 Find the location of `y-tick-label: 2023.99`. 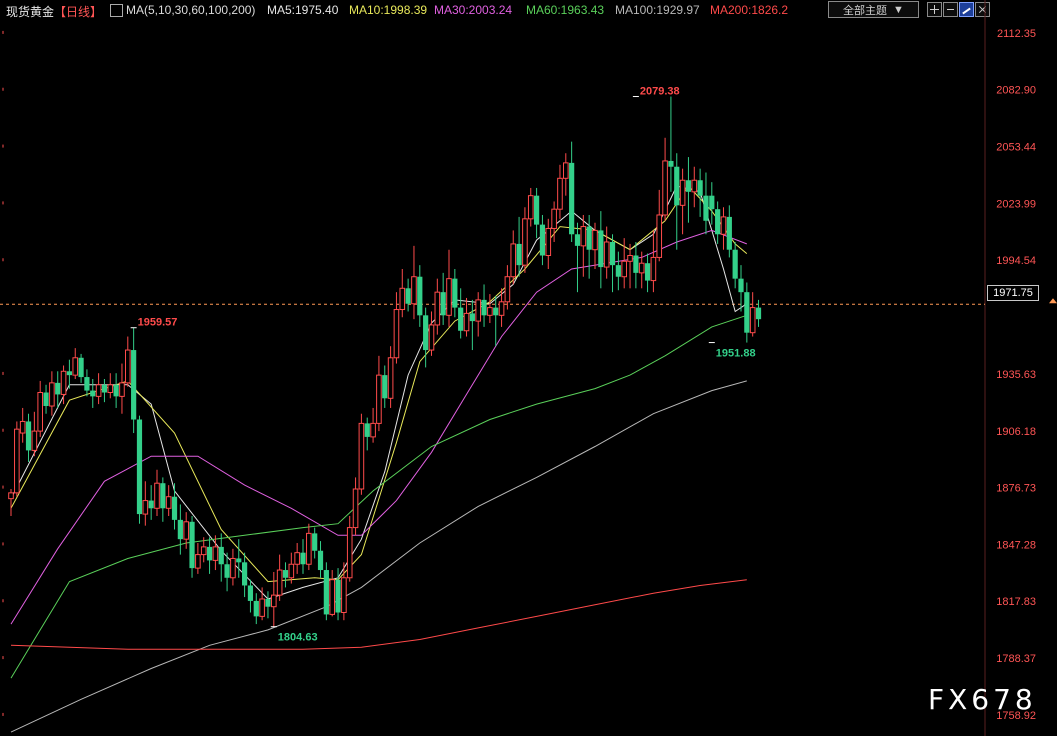

y-tick-label: 2023.99 is located at coordinates (1016, 204).